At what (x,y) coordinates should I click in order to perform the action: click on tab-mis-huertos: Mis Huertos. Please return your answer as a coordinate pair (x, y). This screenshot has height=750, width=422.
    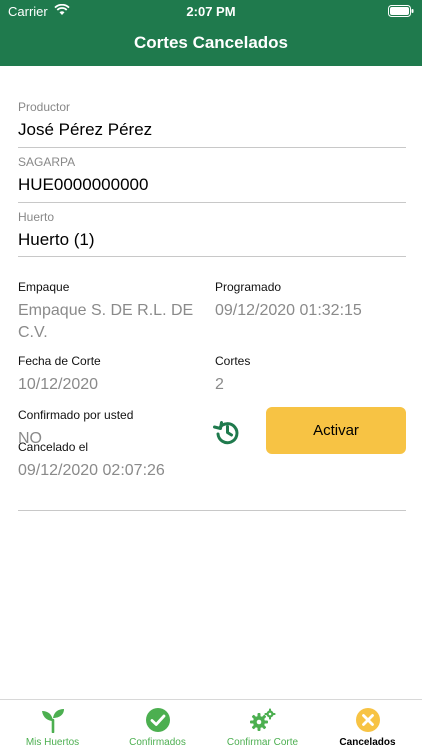
    Looking at the image, I should click on (52, 725).